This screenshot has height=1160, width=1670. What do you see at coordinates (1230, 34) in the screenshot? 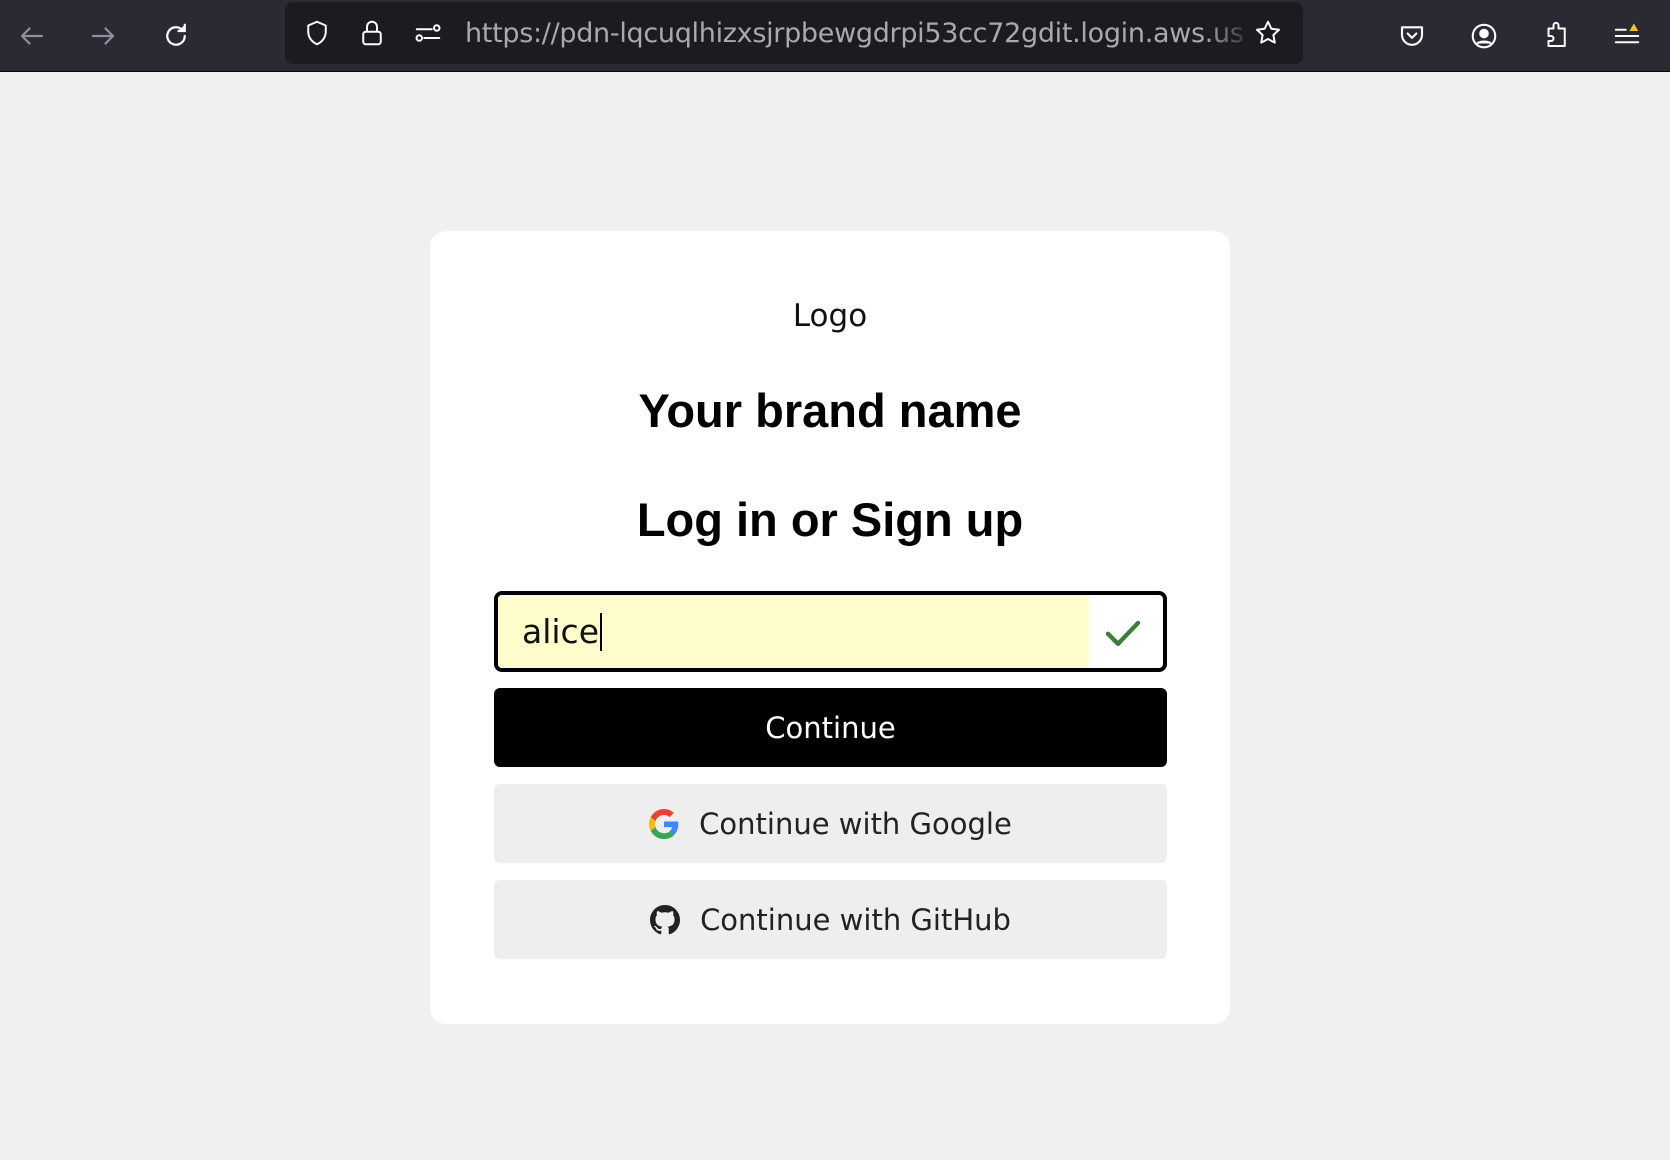
I see `url-fade` at bounding box center [1230, 34].